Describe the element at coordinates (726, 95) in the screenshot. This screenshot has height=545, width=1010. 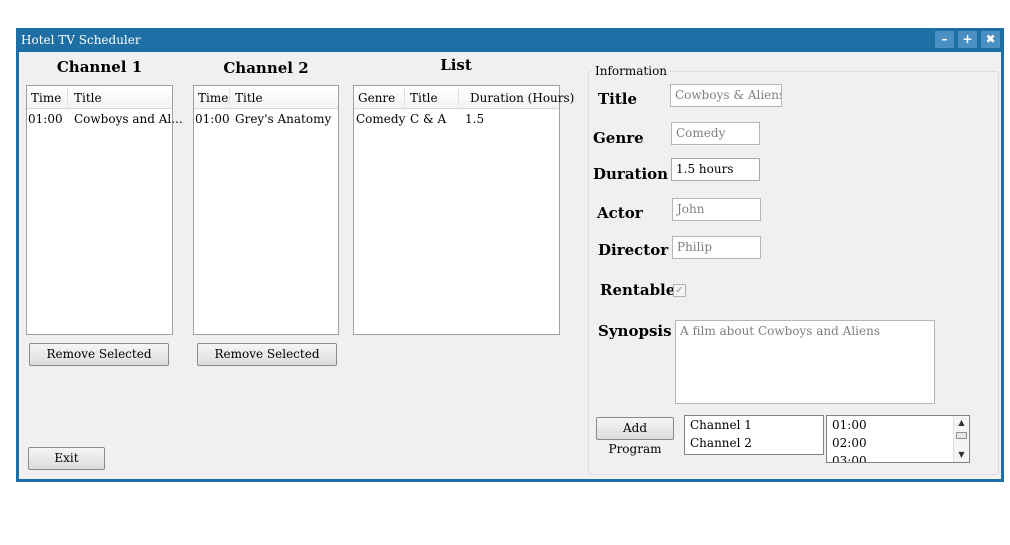
I see `title-field: Cowboys & Aliens` at that location.